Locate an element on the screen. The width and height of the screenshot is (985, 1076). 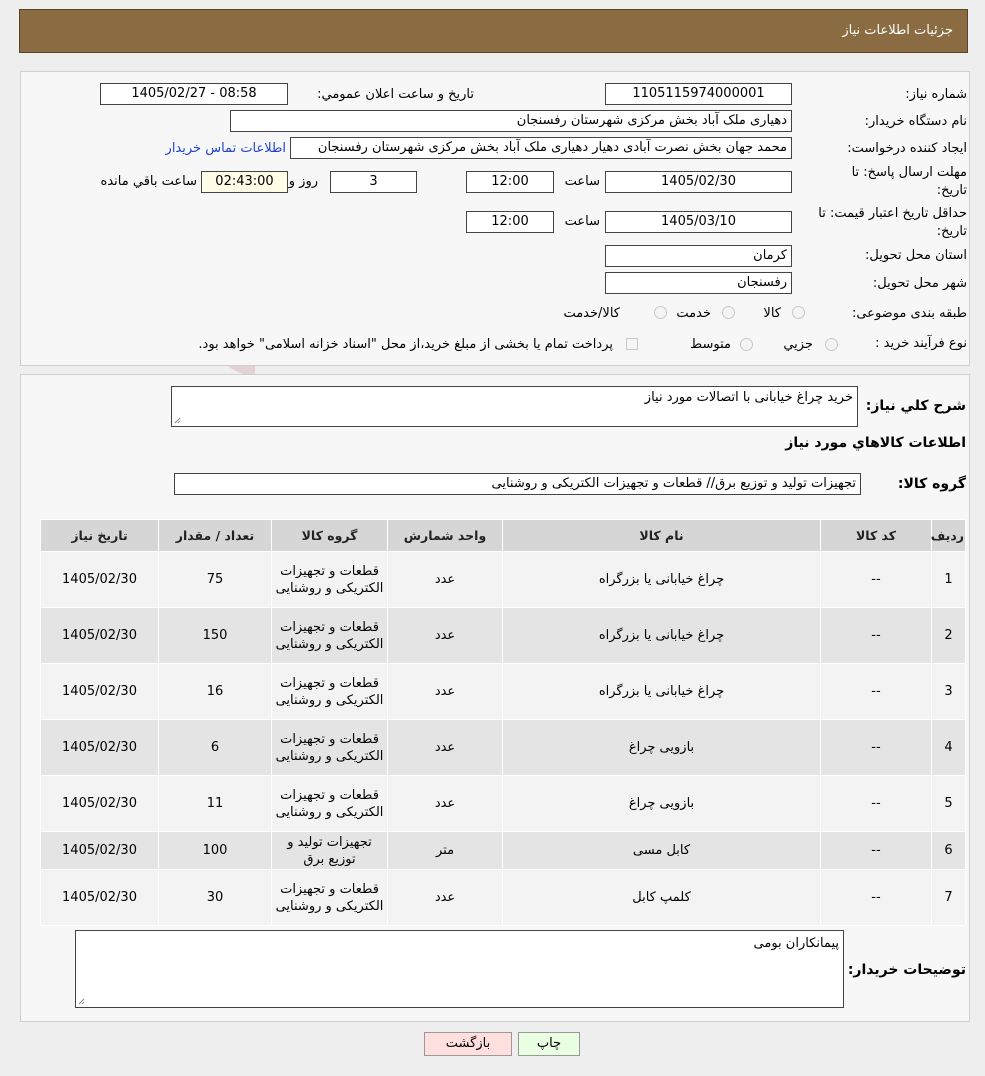
process-option-minor: جزيي is located at coordinates (798, 344).